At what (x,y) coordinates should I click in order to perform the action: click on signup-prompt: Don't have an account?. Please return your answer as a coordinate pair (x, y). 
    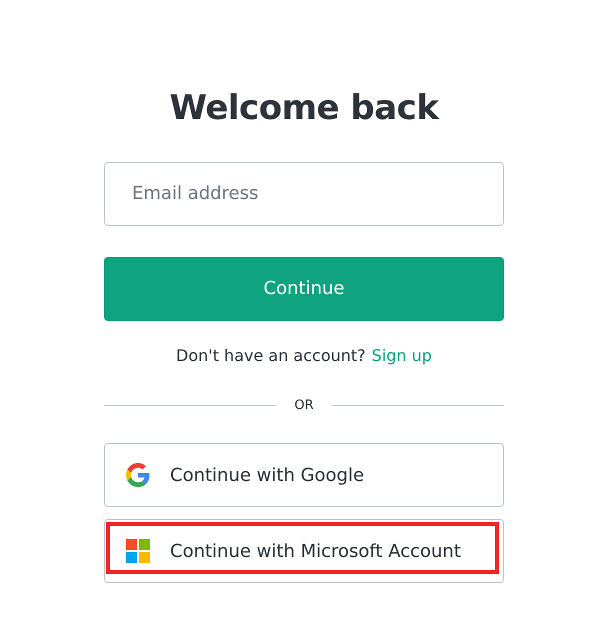
    Looking at the image, I should click on (271, 355).